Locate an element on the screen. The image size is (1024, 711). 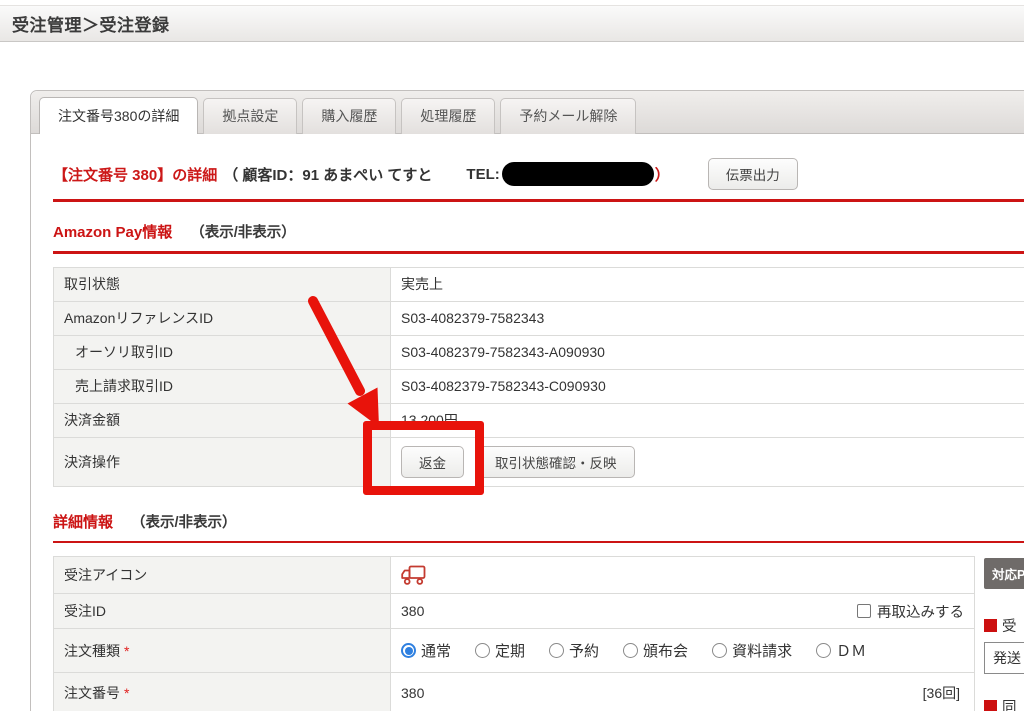
row-label: 決済金額 is located at coordinates (222, 420).